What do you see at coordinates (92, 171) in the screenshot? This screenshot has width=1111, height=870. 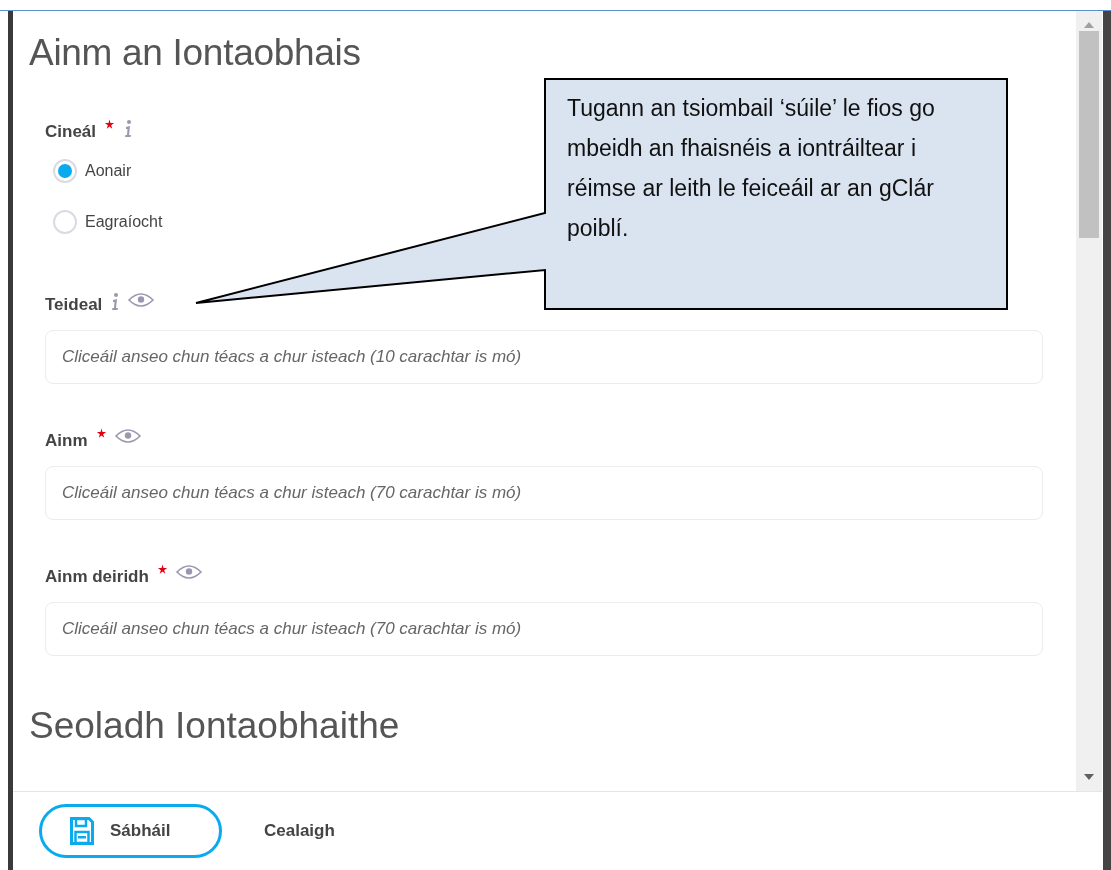 I see `radio-option: Aonair` at bounding box center [92, 171].